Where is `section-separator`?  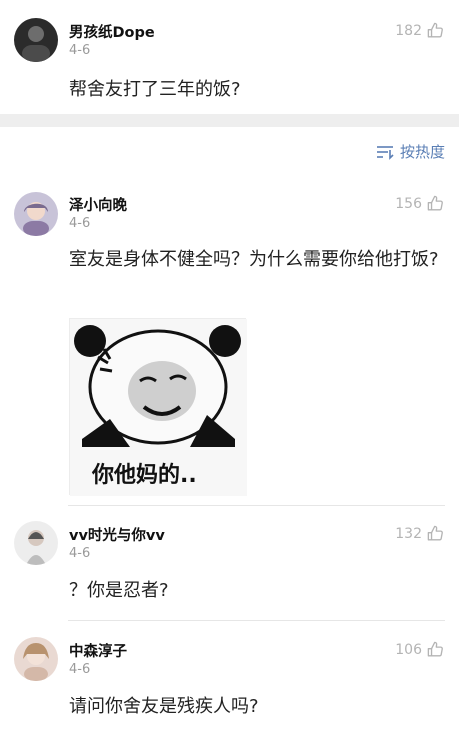
section-separator is located at coordinates (229, 120).